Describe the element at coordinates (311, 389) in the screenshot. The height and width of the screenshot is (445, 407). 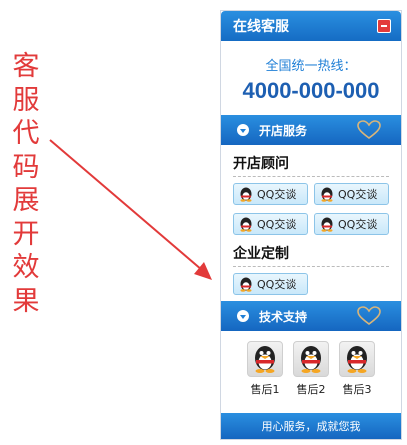
I see `support-label: 售后2` at that location.